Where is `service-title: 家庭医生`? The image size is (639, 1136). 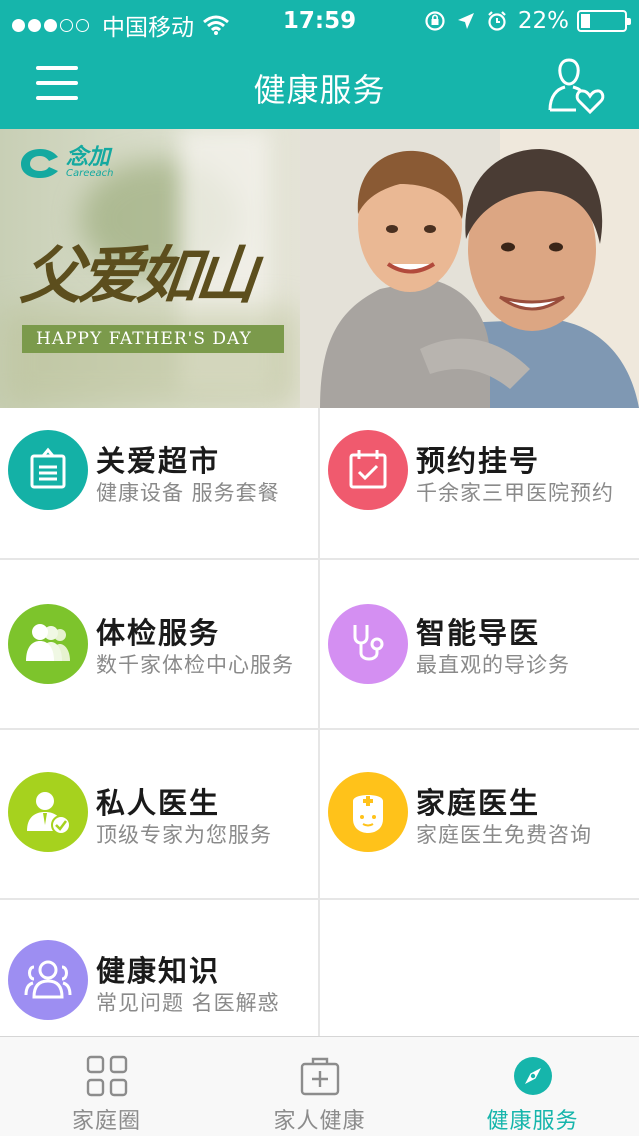 service-title: 家庭医生 is located at coordinates (478, 803).